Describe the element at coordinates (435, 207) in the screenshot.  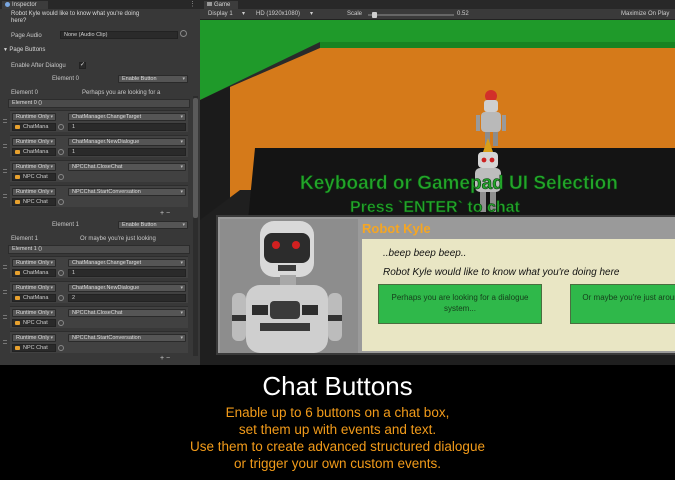
I see `banner-line-2: Press `ENTER` to chat` at that location.